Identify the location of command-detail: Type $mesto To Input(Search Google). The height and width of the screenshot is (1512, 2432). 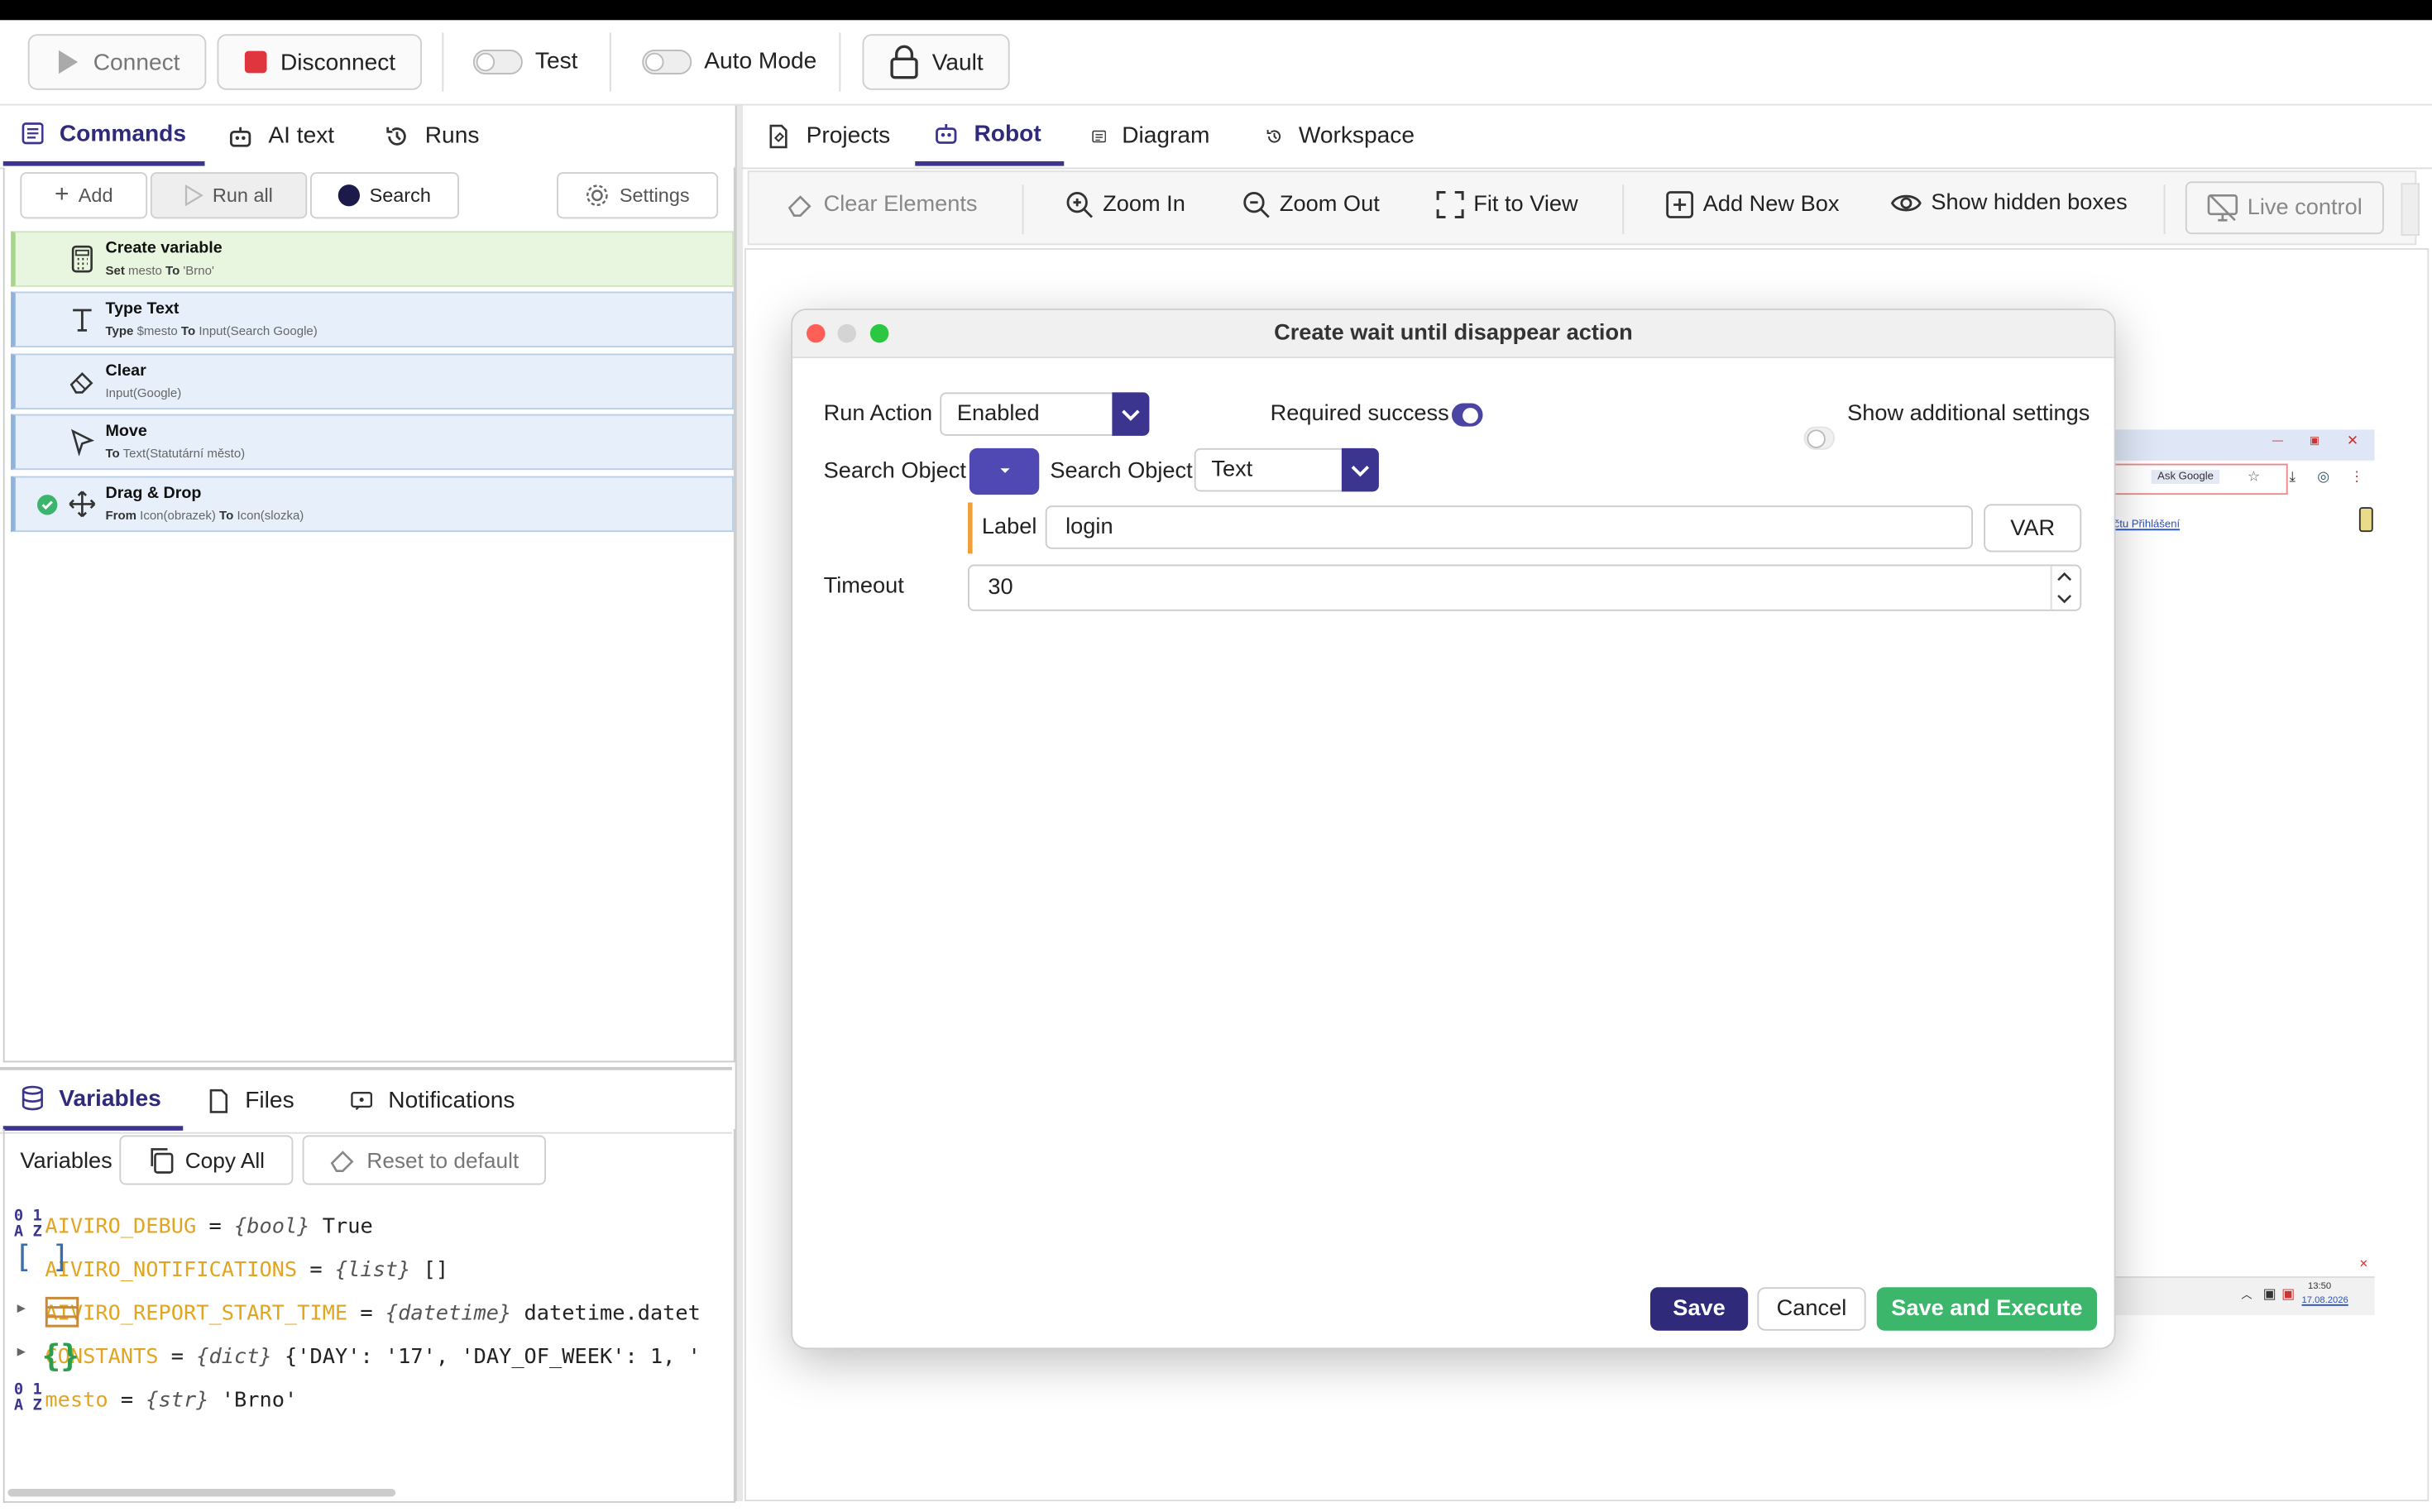
(211, 330).